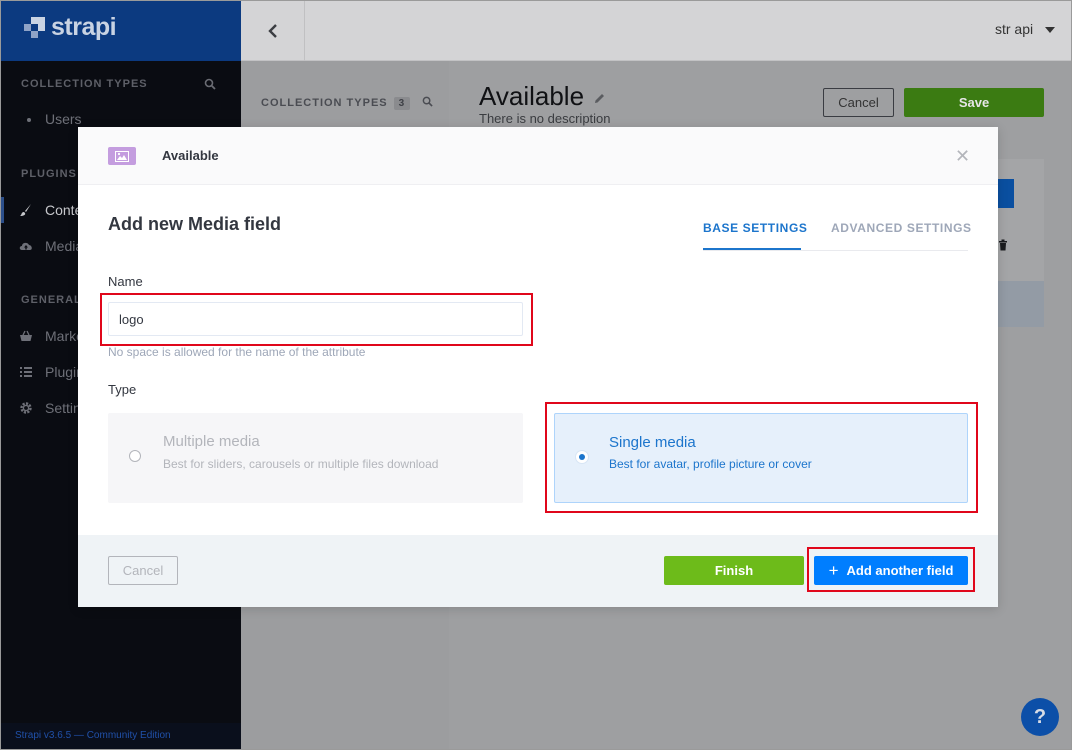 This screenshot has height=750, width=1072. Describe the element at coordinates (26, 408) in the screenshot. I see `gear-icon` at that location.